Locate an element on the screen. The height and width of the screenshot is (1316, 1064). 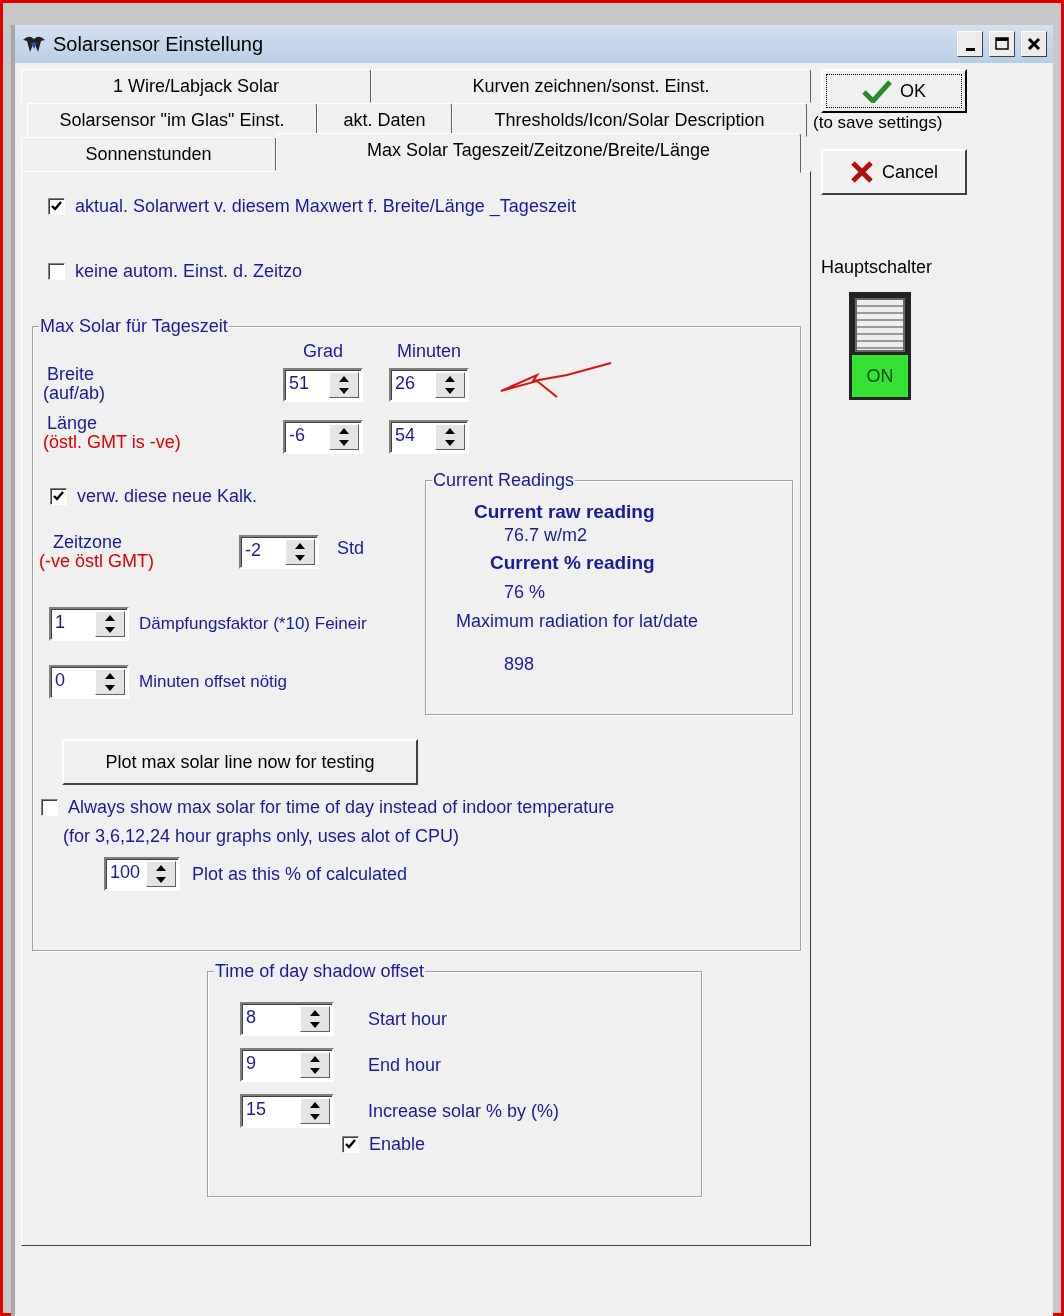
close-button is located at coordinates (1034, 44).